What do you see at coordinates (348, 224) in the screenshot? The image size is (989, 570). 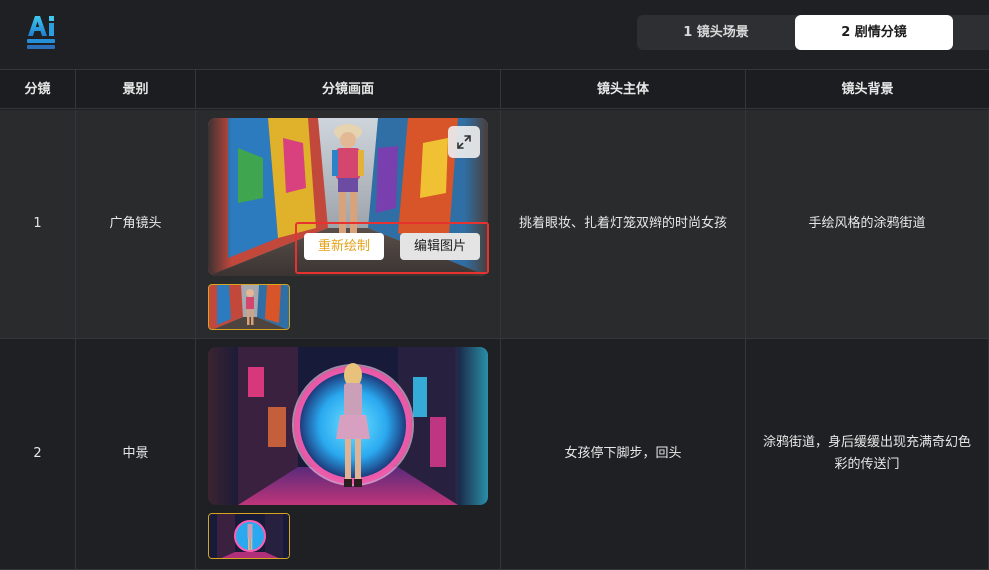 I see `cell-frame: 重新绘制 编辑图片` at bounding box center [348, 224].